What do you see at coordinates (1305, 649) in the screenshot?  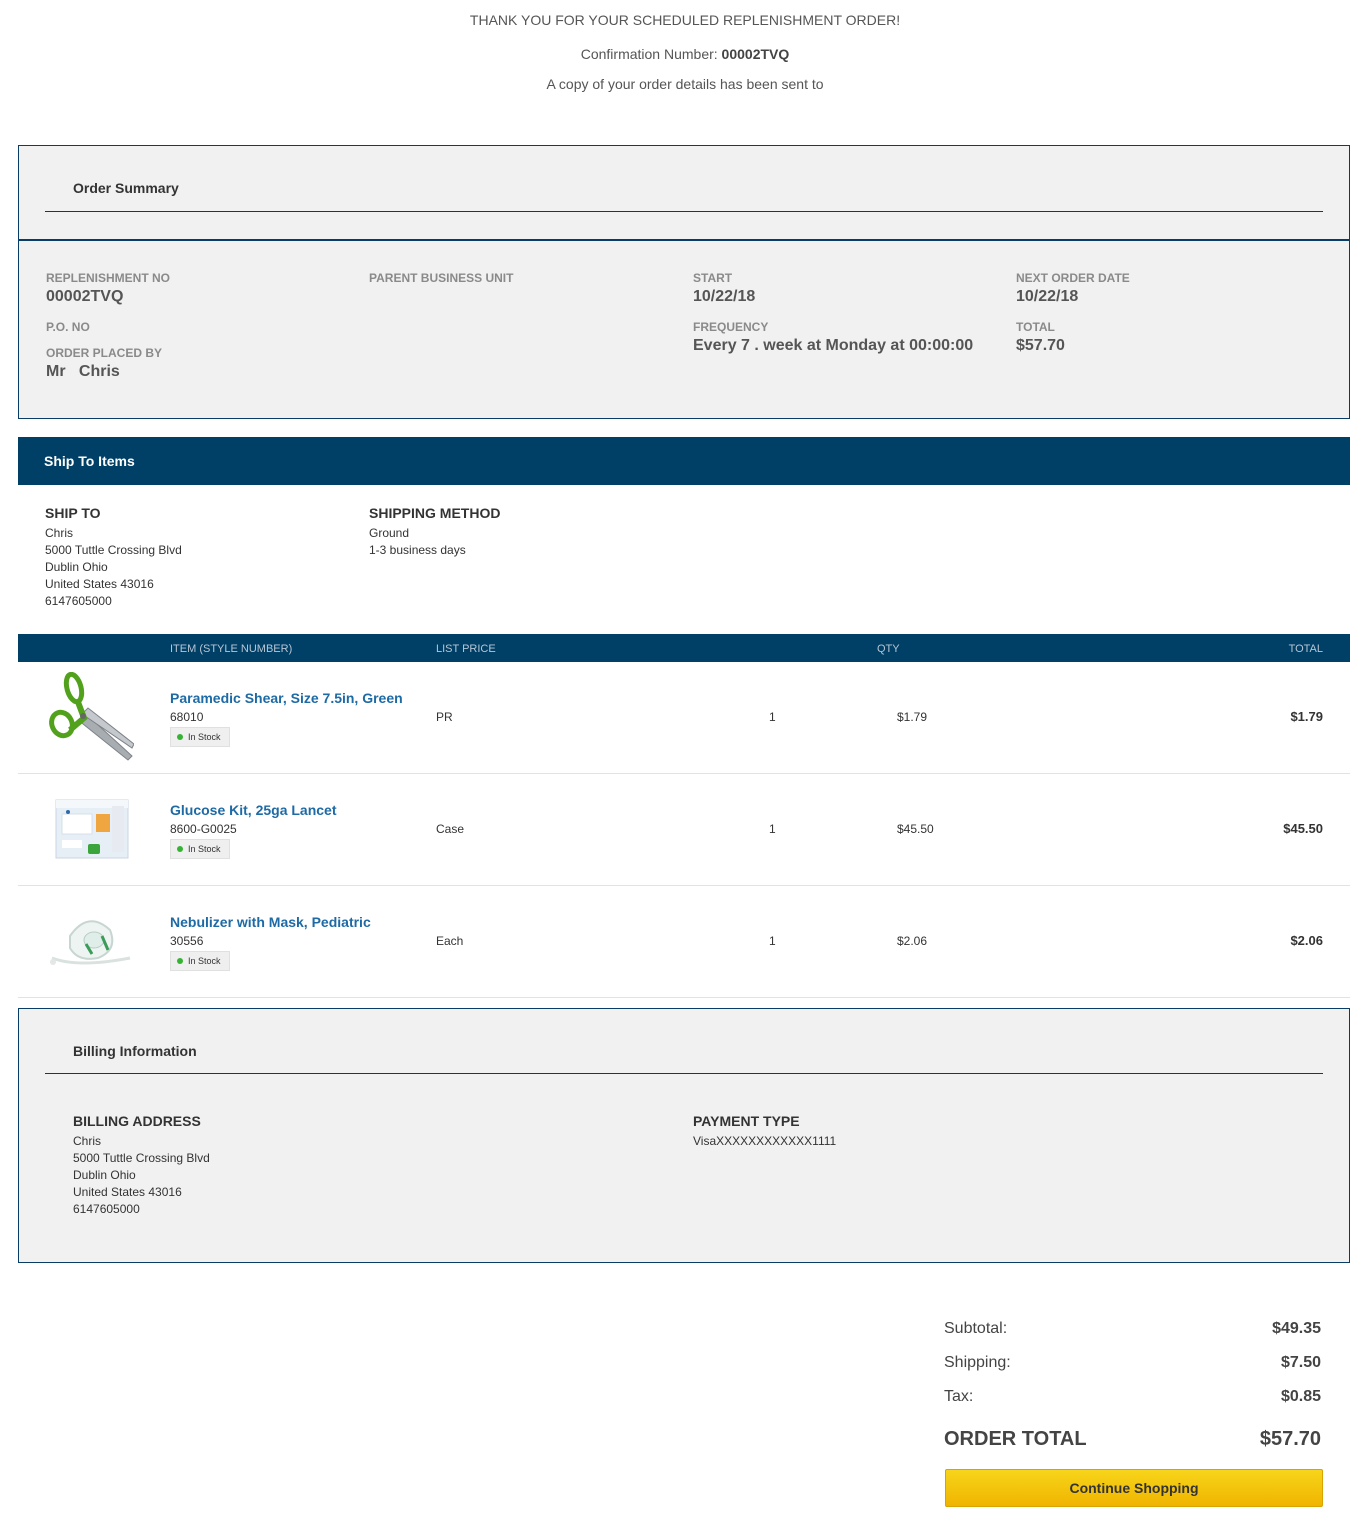 I see `column-total: TOTAL` at bounding box center [1305, 649].